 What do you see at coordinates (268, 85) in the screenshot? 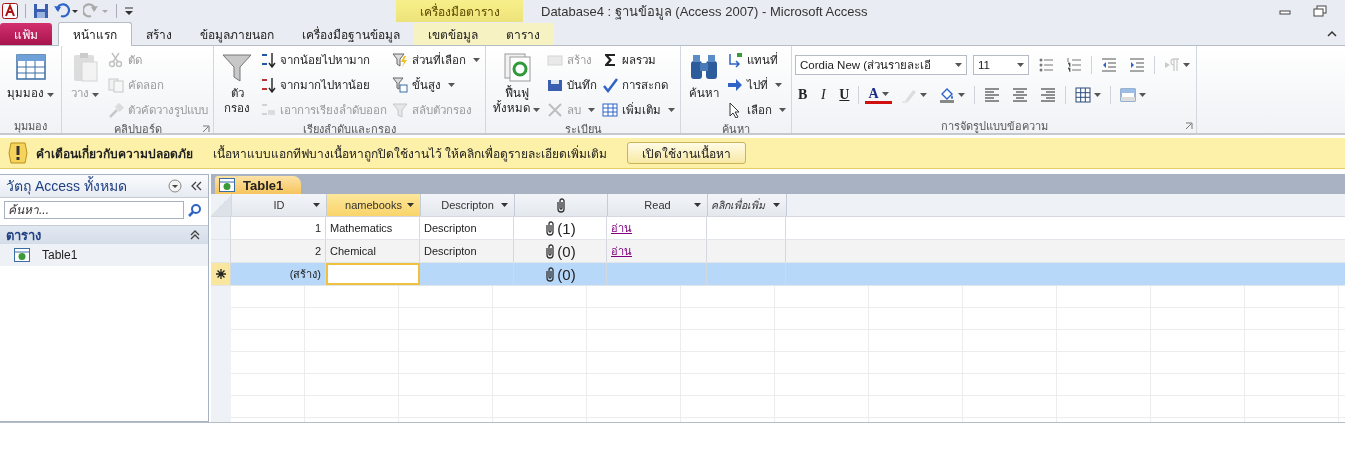
I see `sort-descending-icon` at bounding box center [268, 85].